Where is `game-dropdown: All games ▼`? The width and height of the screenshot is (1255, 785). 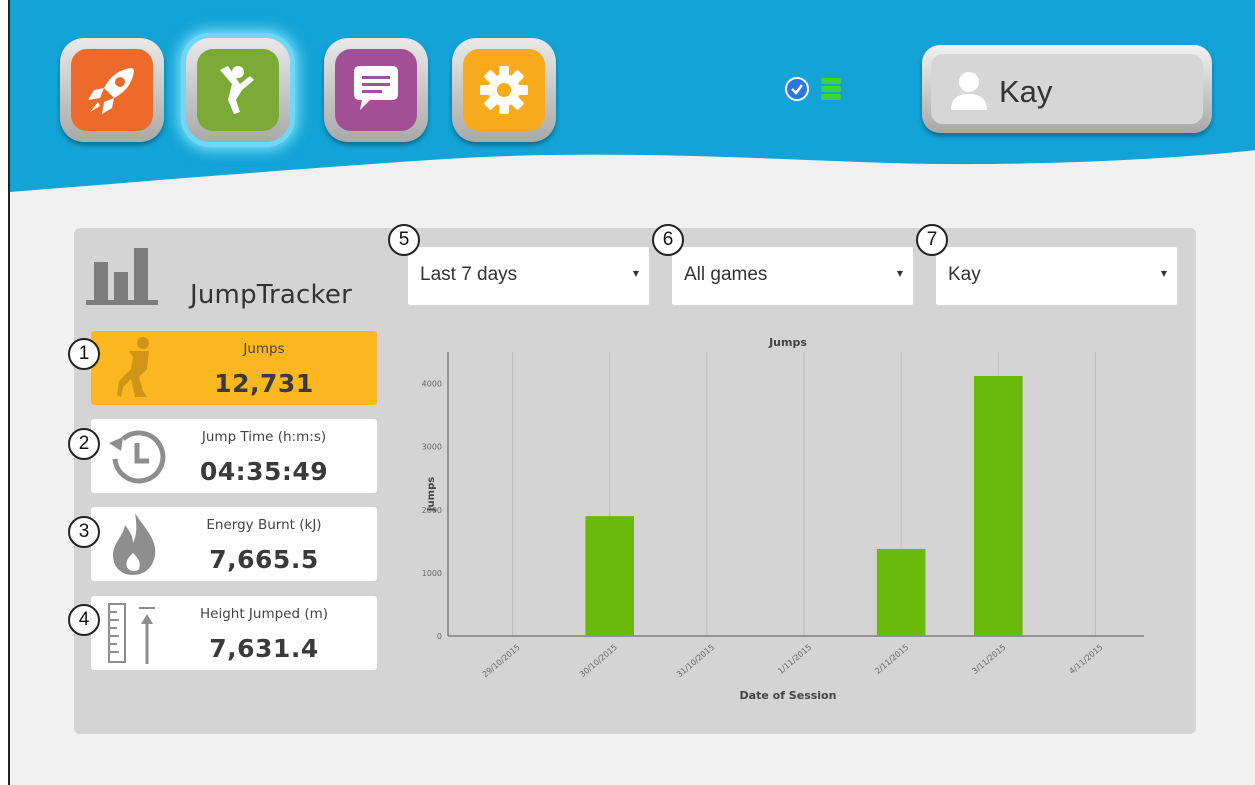 game-dropdown: All games ▼ is located at coordinates (792, 276).